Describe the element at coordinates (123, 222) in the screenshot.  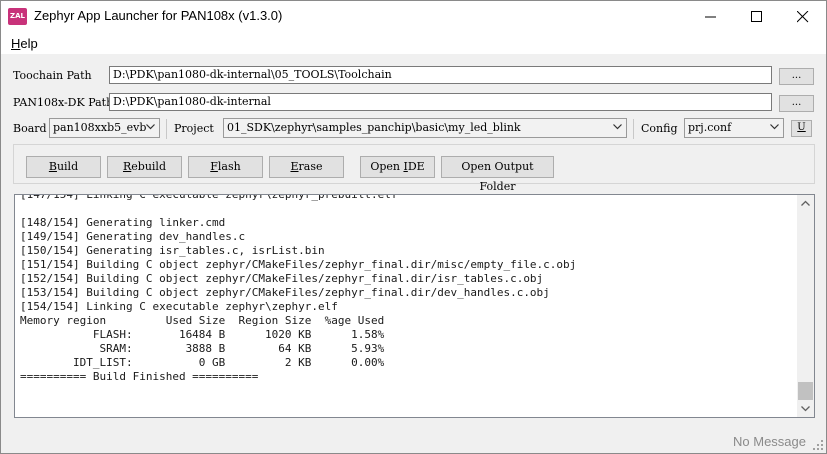
I see `console-line: [148/154] Generating linker.cmd` at that location.